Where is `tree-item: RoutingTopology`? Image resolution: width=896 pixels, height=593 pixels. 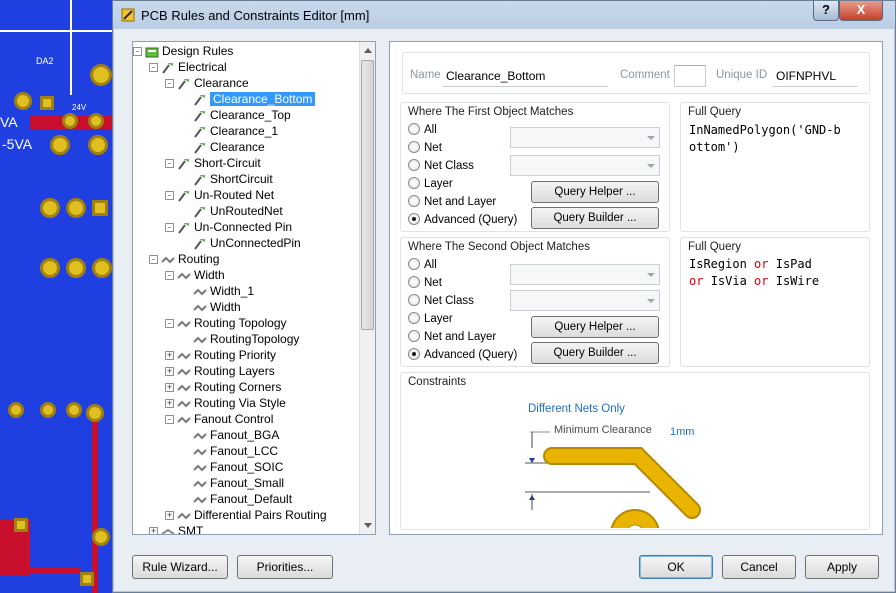 tree-item: RoutingTopology is located at coordinates (246, 339).